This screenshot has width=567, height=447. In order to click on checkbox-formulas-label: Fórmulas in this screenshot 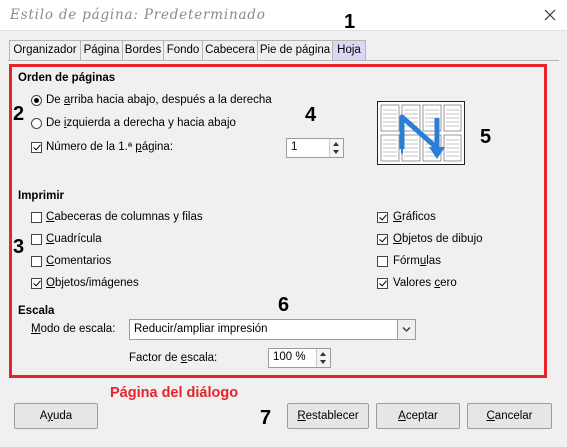, I will do `click(417, 261)`.